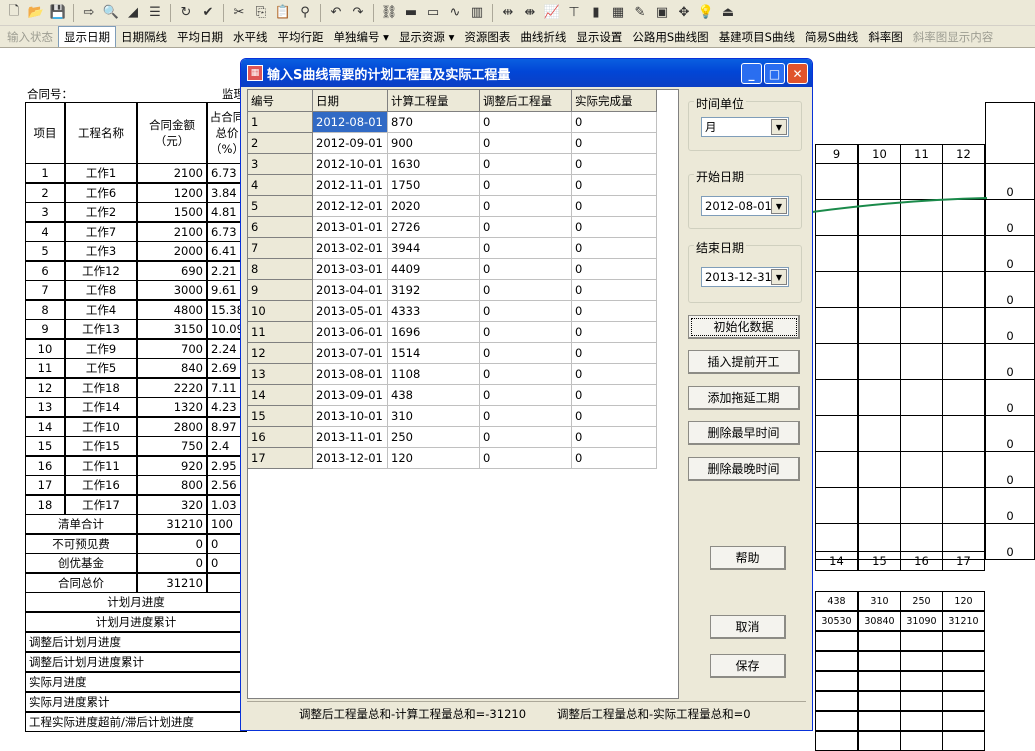  What do you see at coordinates (434, 290) in the screenshot?
I see `grid-cell-calc: 3192` at bounding box center [434, 290].